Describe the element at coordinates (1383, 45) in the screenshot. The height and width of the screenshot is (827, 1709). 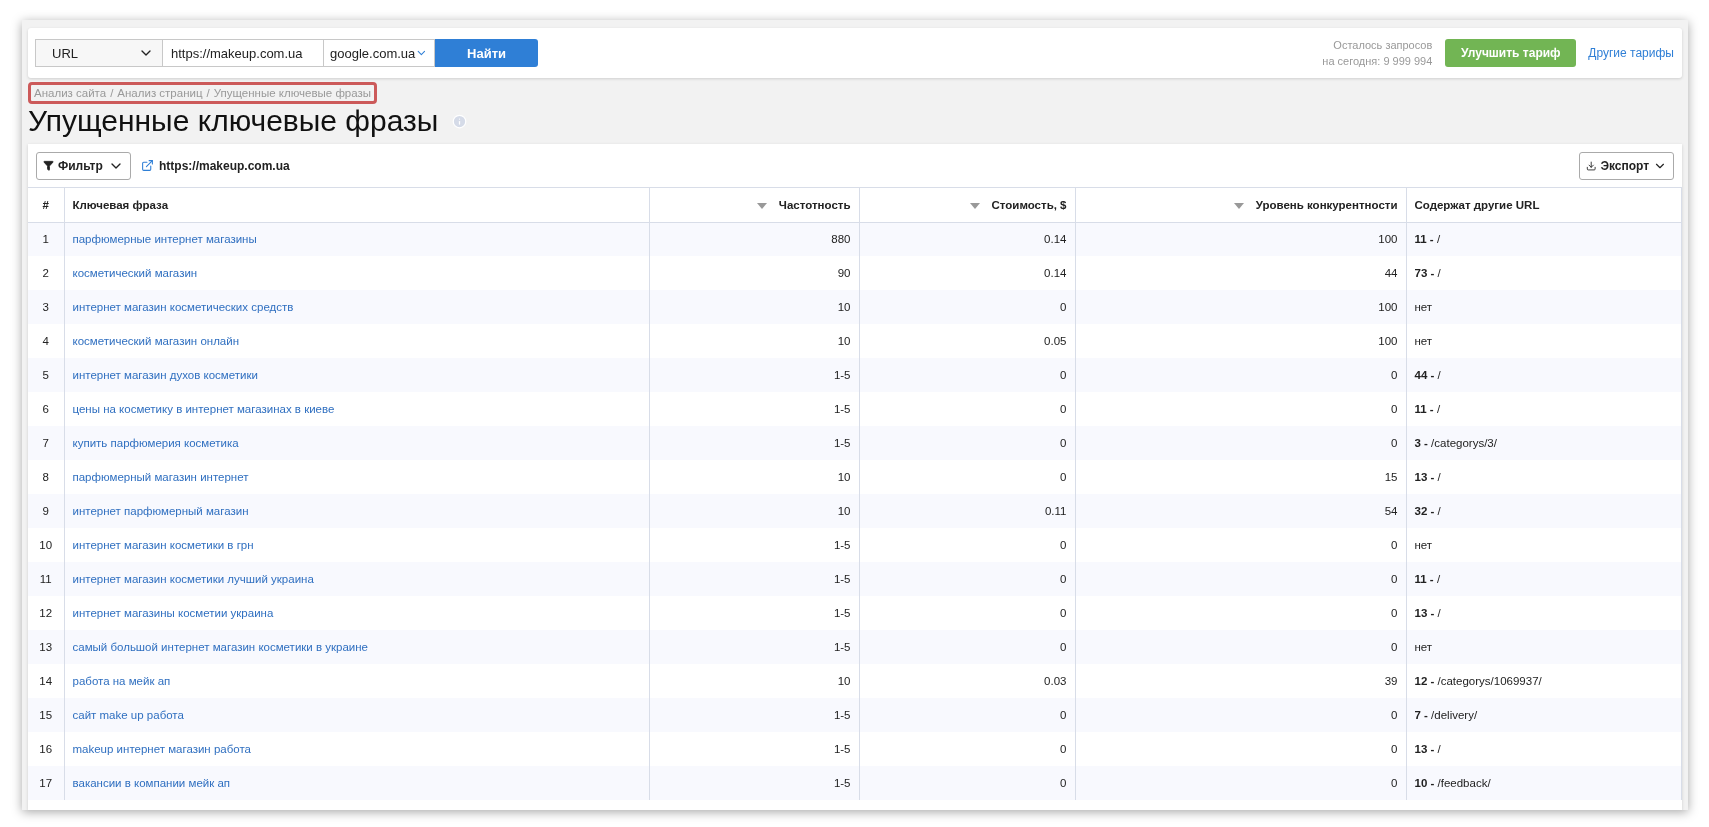
I see `quota-label: Осталось запросов` at that location.